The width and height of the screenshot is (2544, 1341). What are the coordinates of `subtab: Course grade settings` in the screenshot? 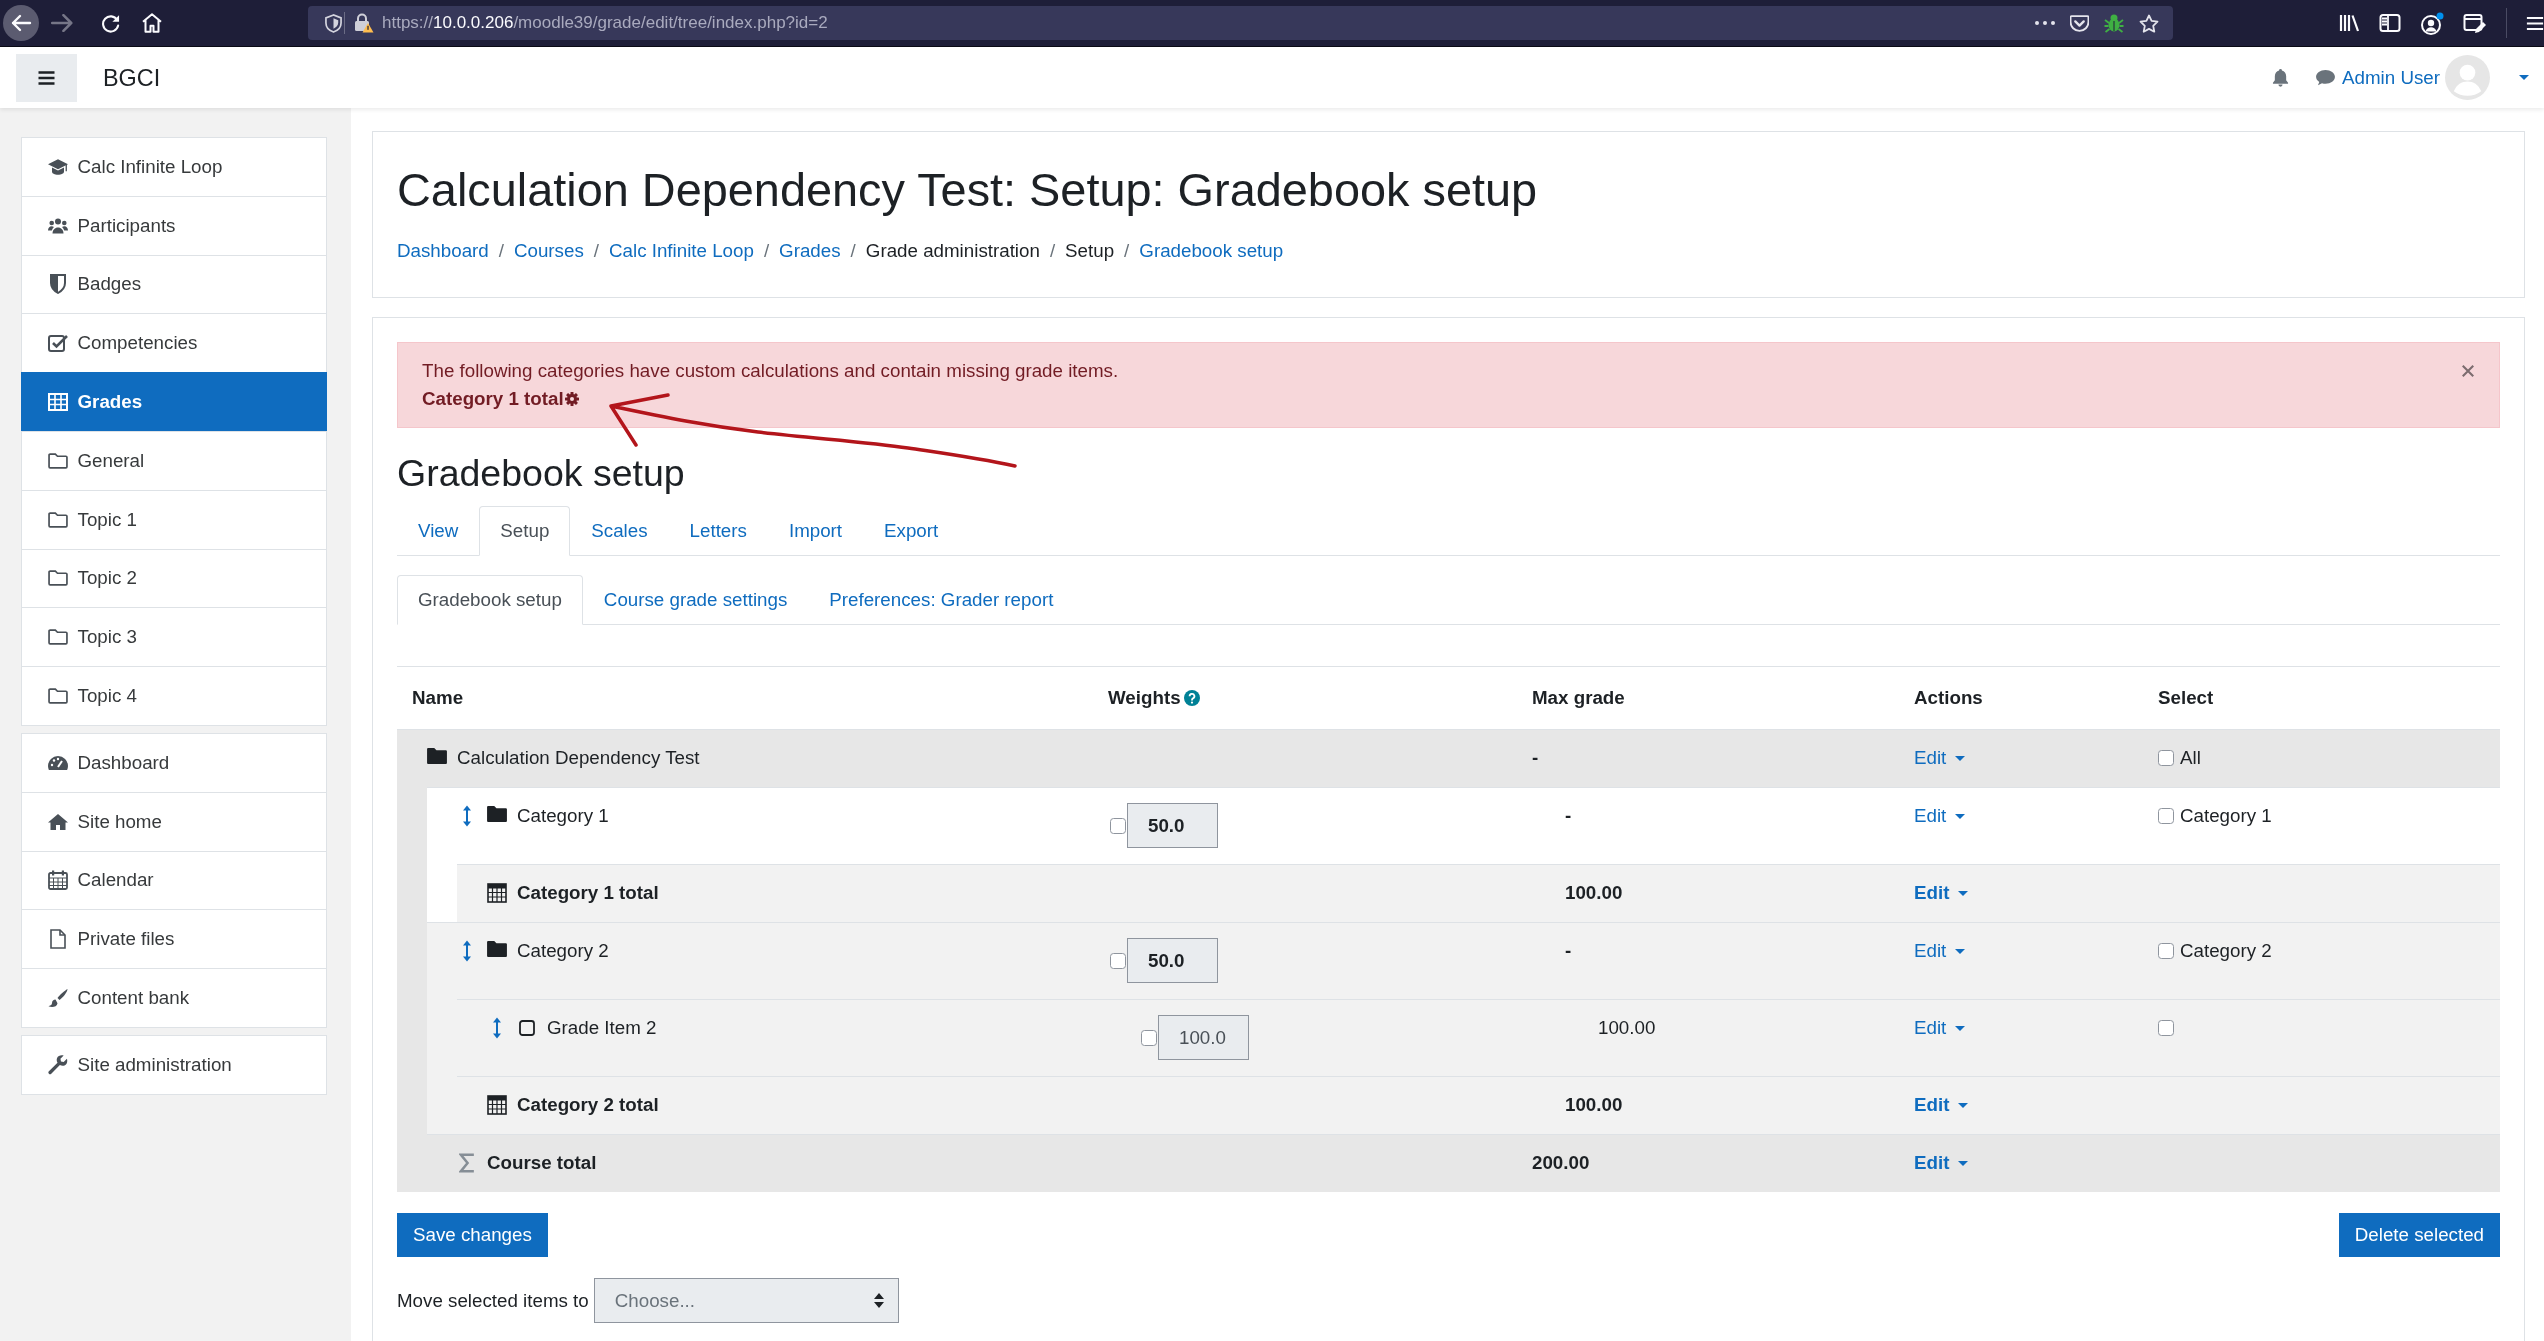 It's located at (695, 600).